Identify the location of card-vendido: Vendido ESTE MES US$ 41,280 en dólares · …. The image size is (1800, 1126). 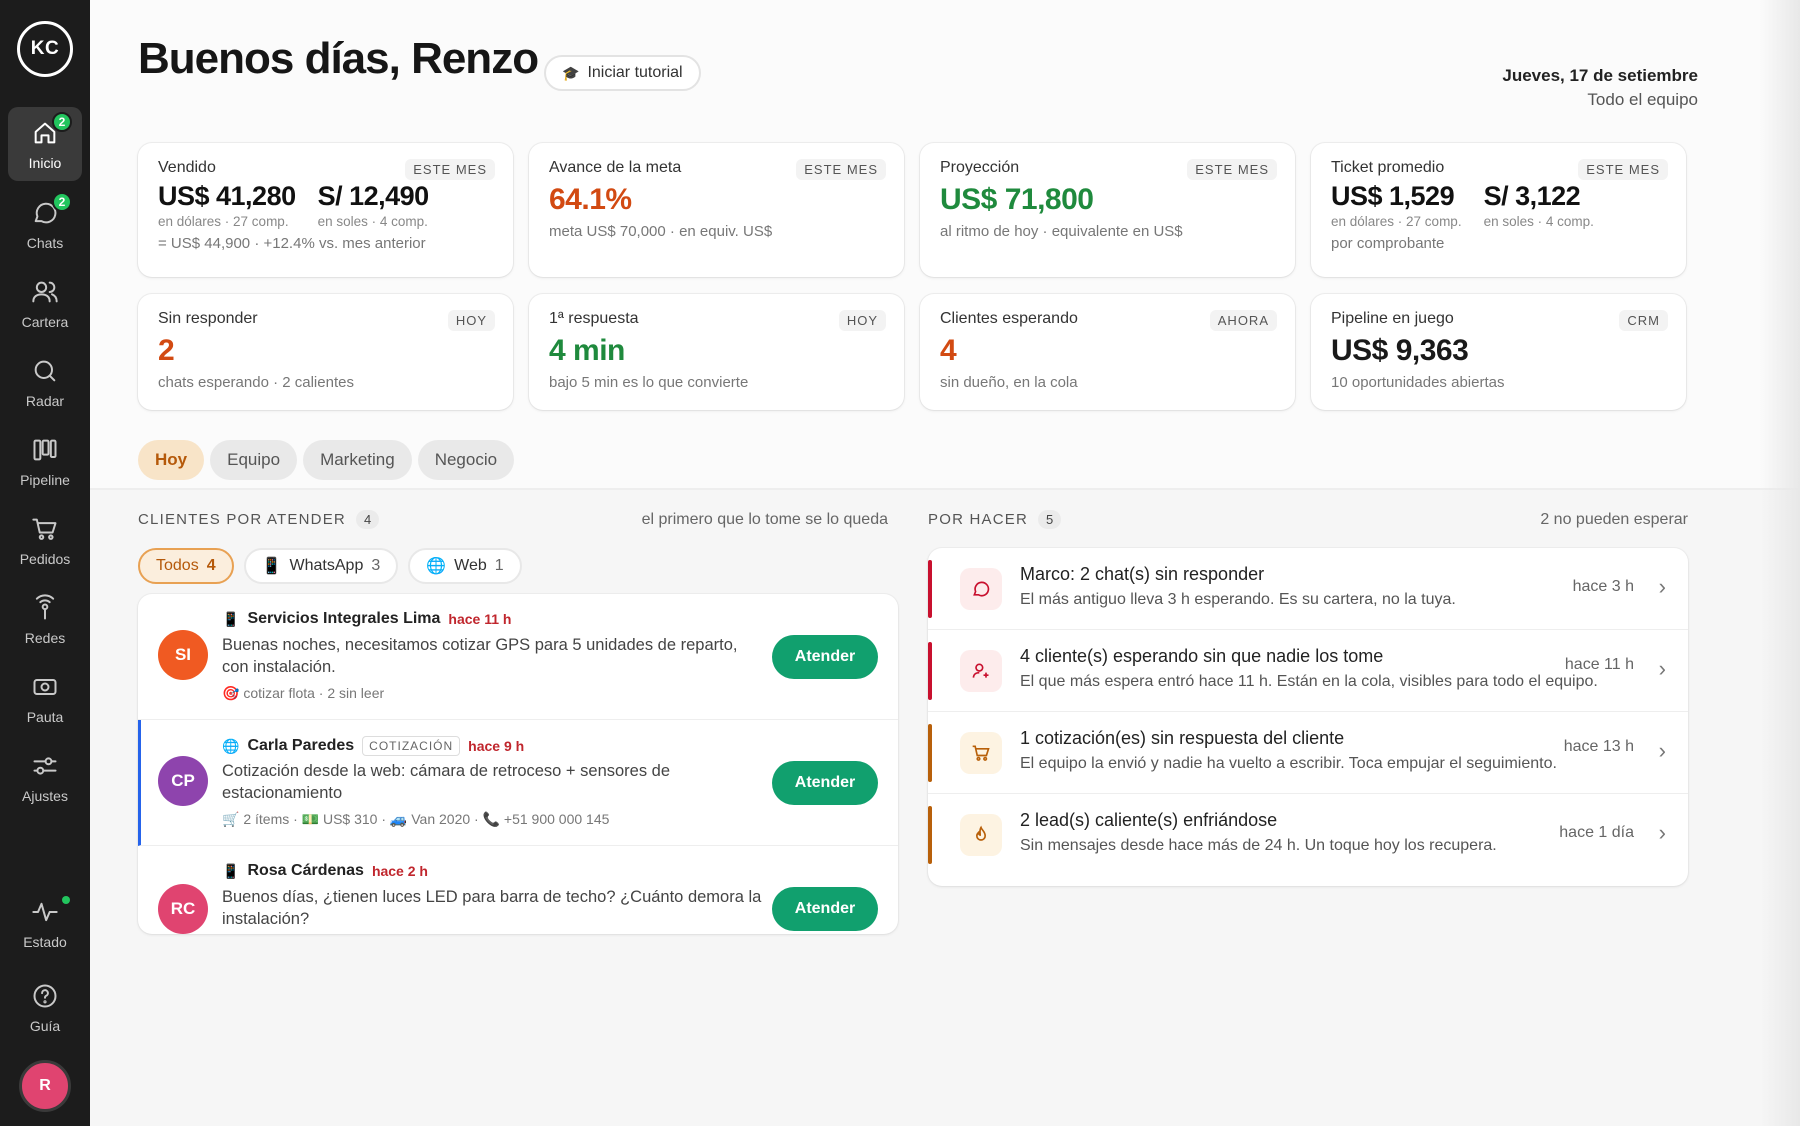
(325, 210).